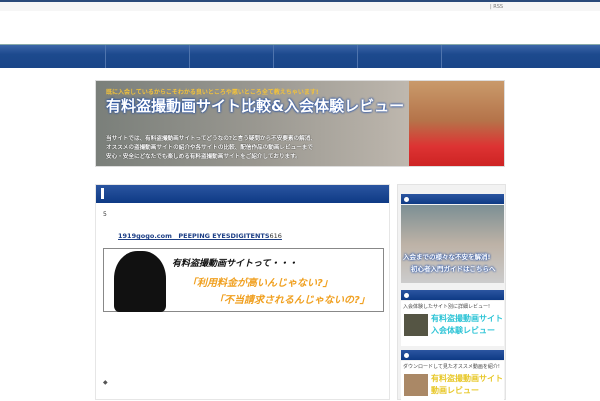 The height and width of the screenshot is (401, 600). I want to click on banner-text: 入会までの様々な不安を解消!, so click(447, 257).